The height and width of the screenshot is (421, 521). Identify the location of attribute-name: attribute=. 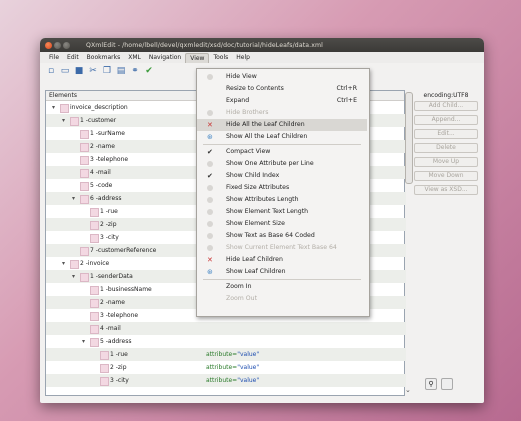
(222, 367).